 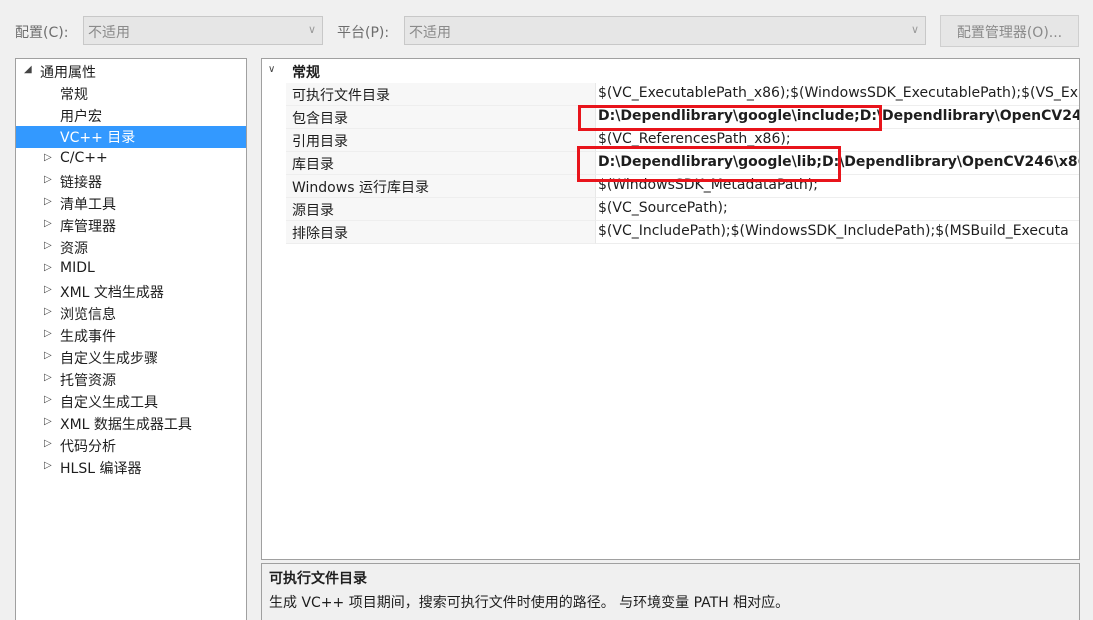 What do you see at coordinates (440, 232) in the screenshot?
I see `property-name: 排除目录` at bounding box center [440, 232].